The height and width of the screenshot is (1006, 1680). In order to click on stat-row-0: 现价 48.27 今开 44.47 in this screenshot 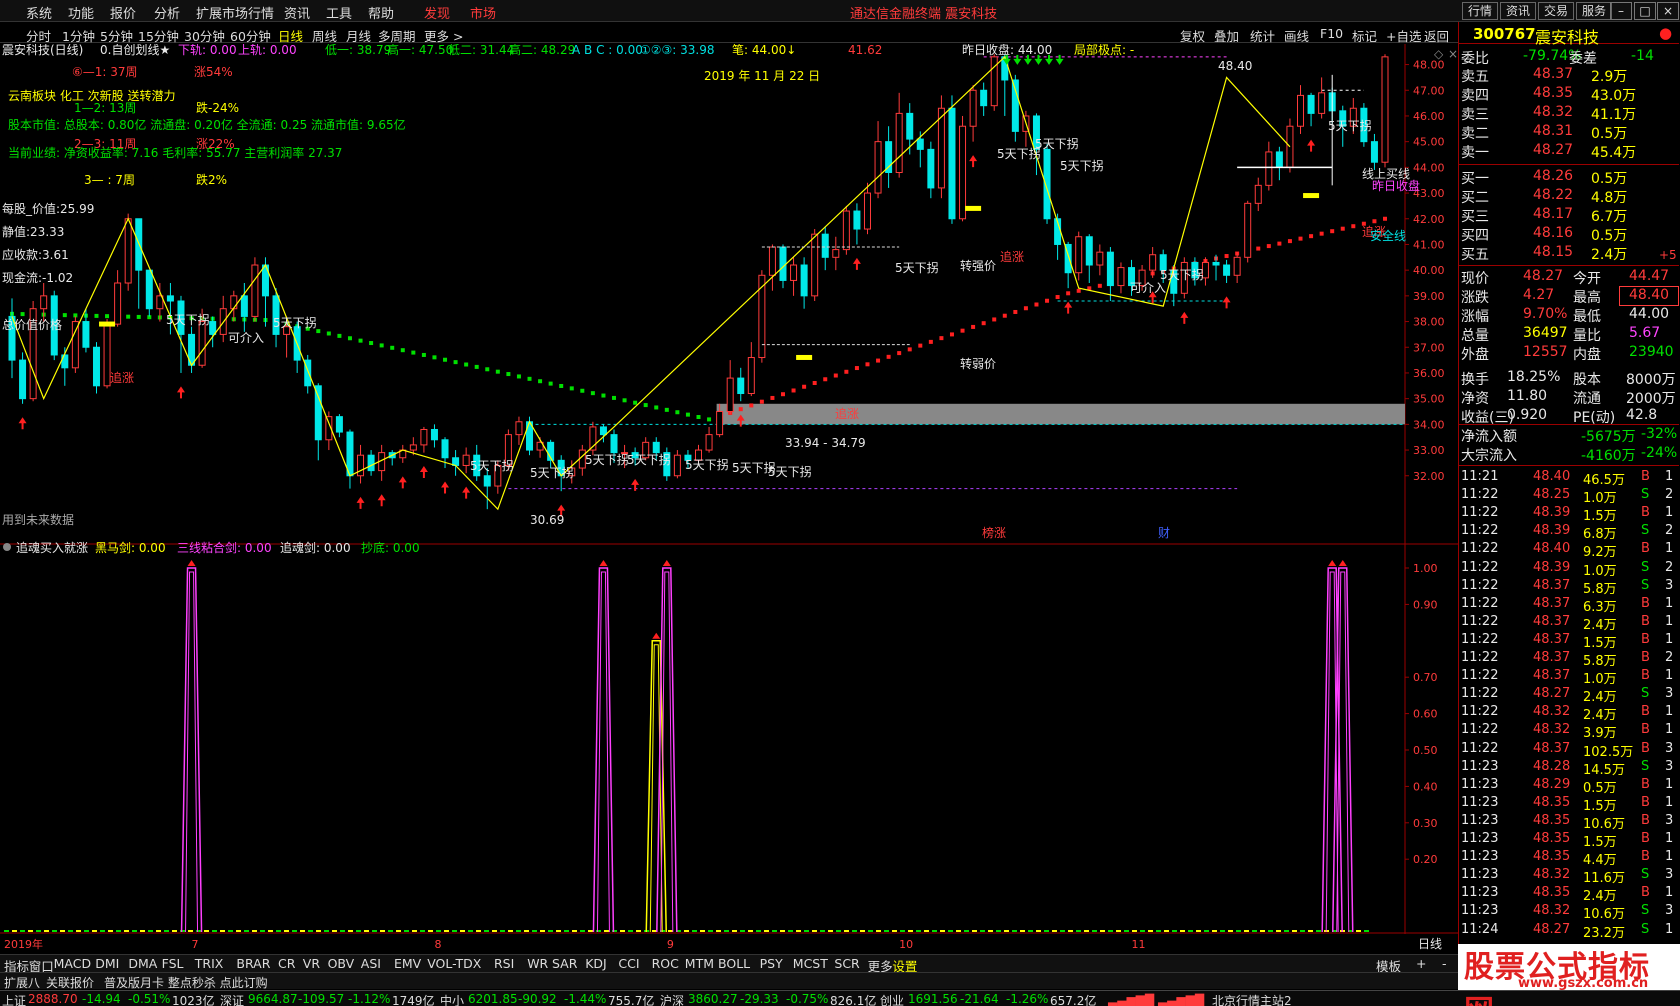, I will do `click(1570, 277)`.